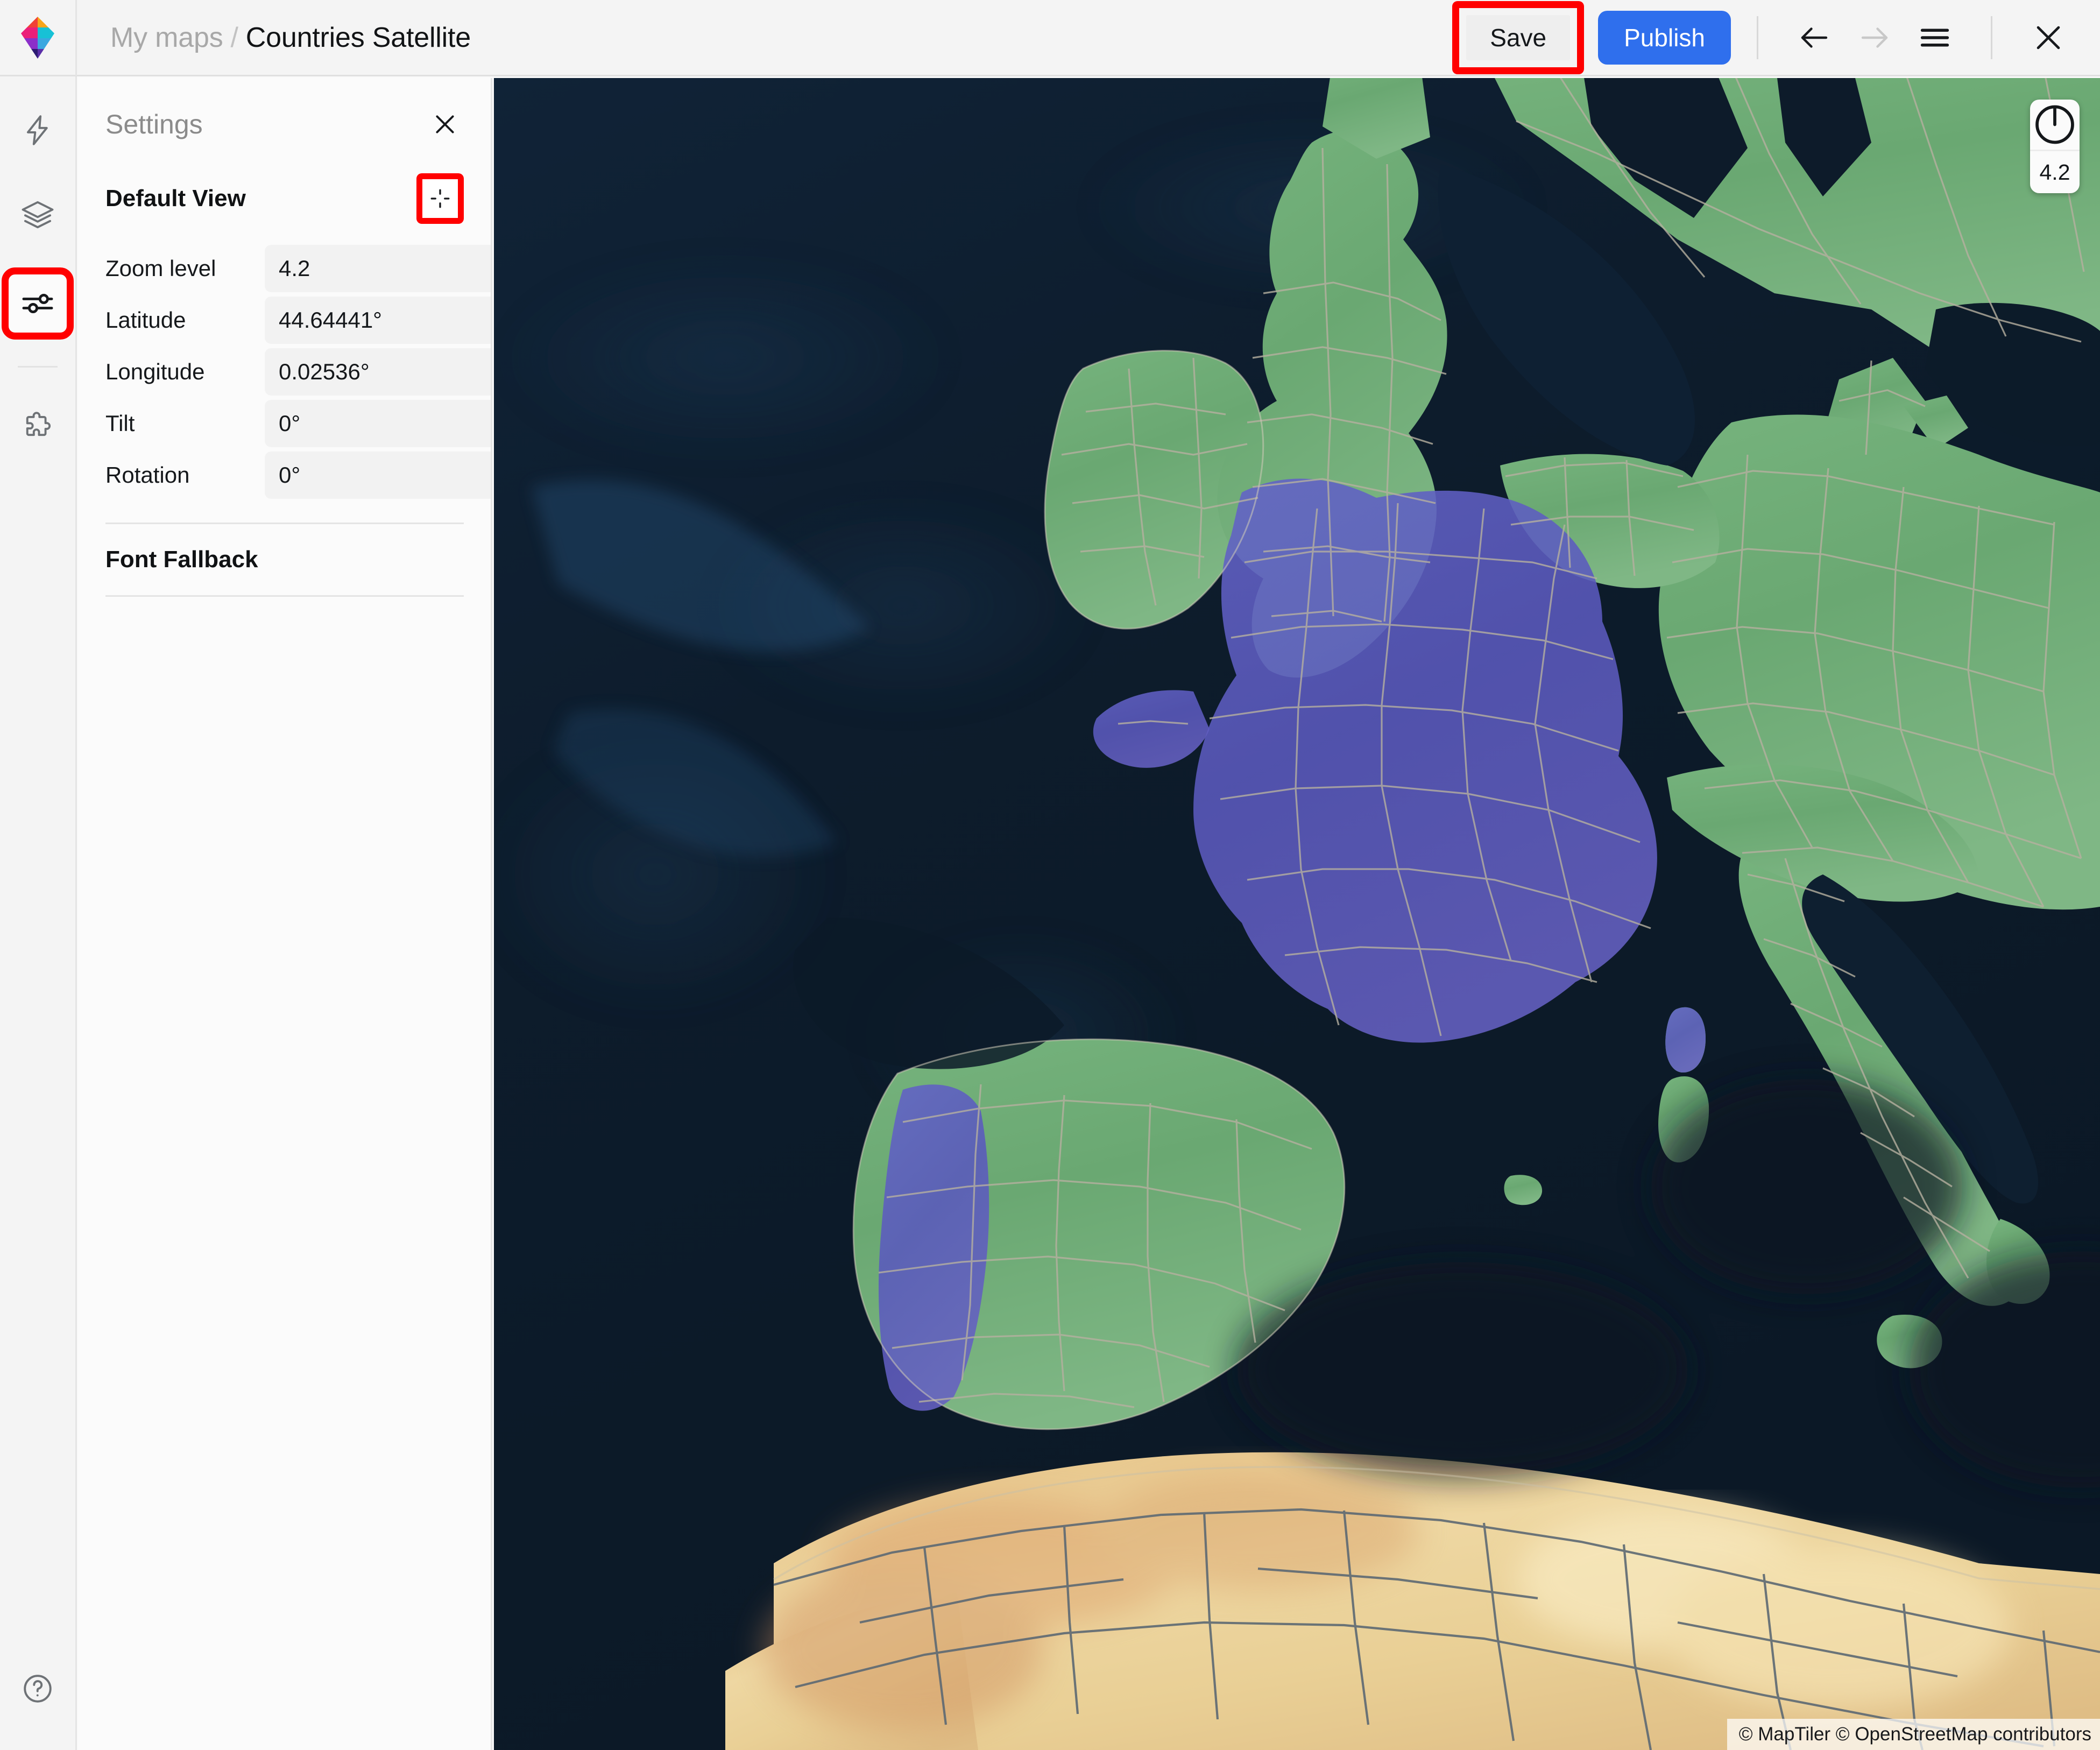  I want to click on rotation-label: Rotation, so click(148, 475).